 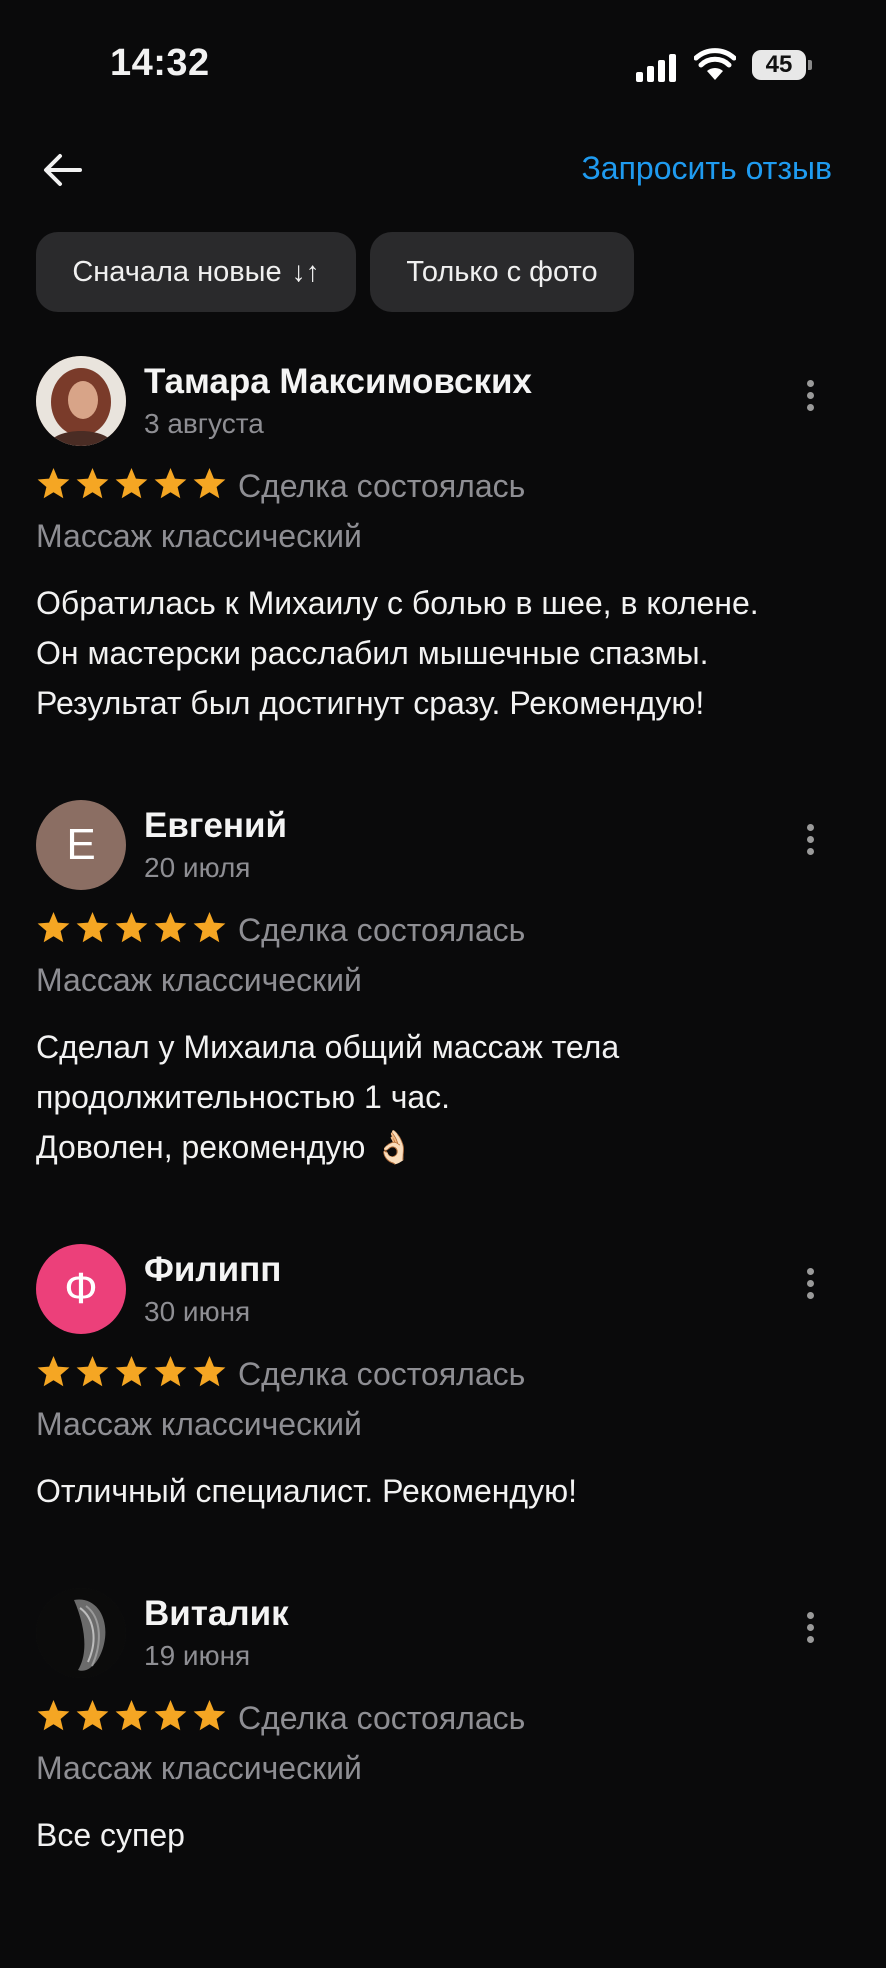 I want to click on review-text-line: Сделал у Михаила общий массаж тела, so click(x=328, y=1047).